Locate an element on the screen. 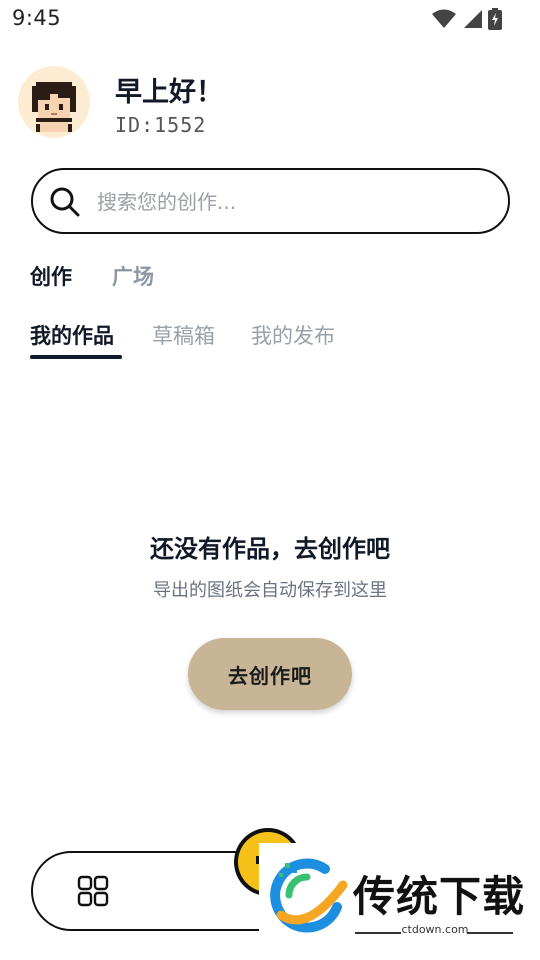  status-icons is located at coordinates (467, 19).